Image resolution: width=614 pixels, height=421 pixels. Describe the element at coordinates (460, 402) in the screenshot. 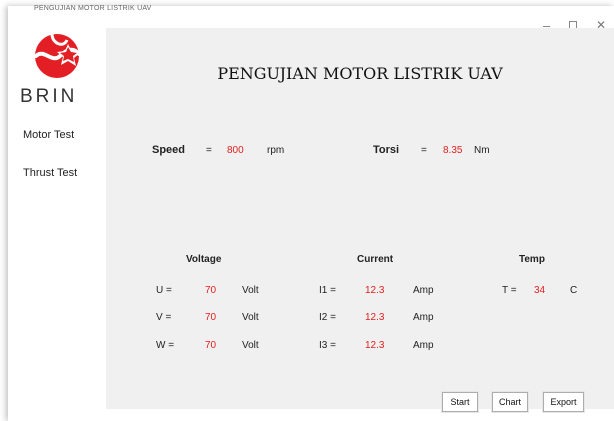

I see `start-button: Start` at that location.